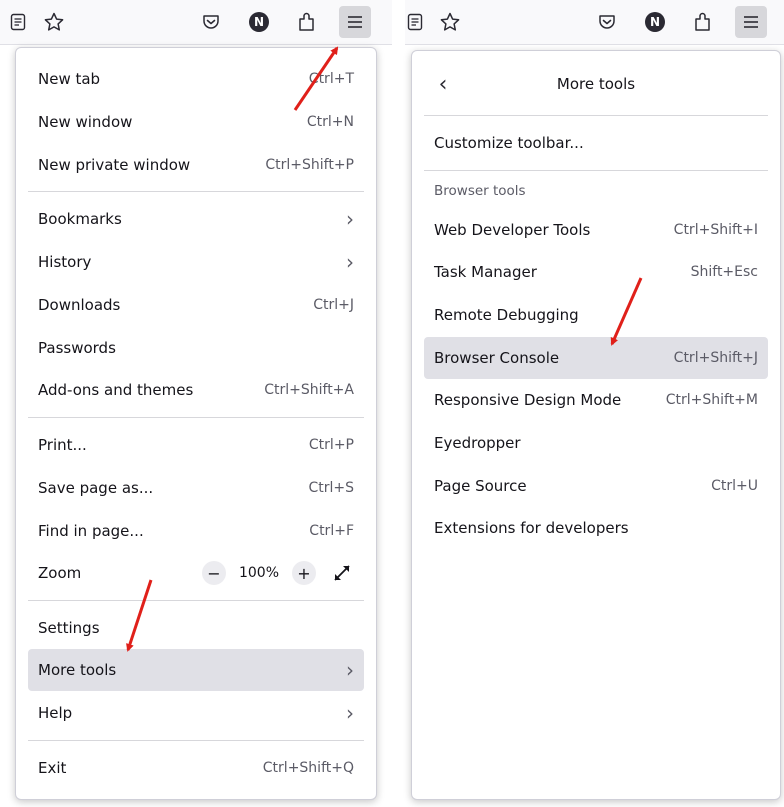 The image size is (784, 807). I want to click on menu-item-find-in-page: Find in page... Ctrl+F, so click(196, 531).